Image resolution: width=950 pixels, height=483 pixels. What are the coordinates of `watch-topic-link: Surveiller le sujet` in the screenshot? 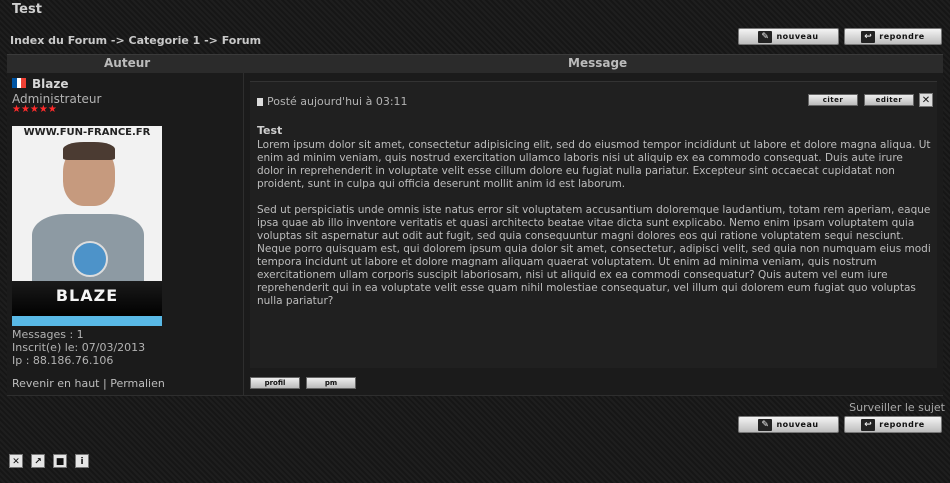 It's located at (897, 407).